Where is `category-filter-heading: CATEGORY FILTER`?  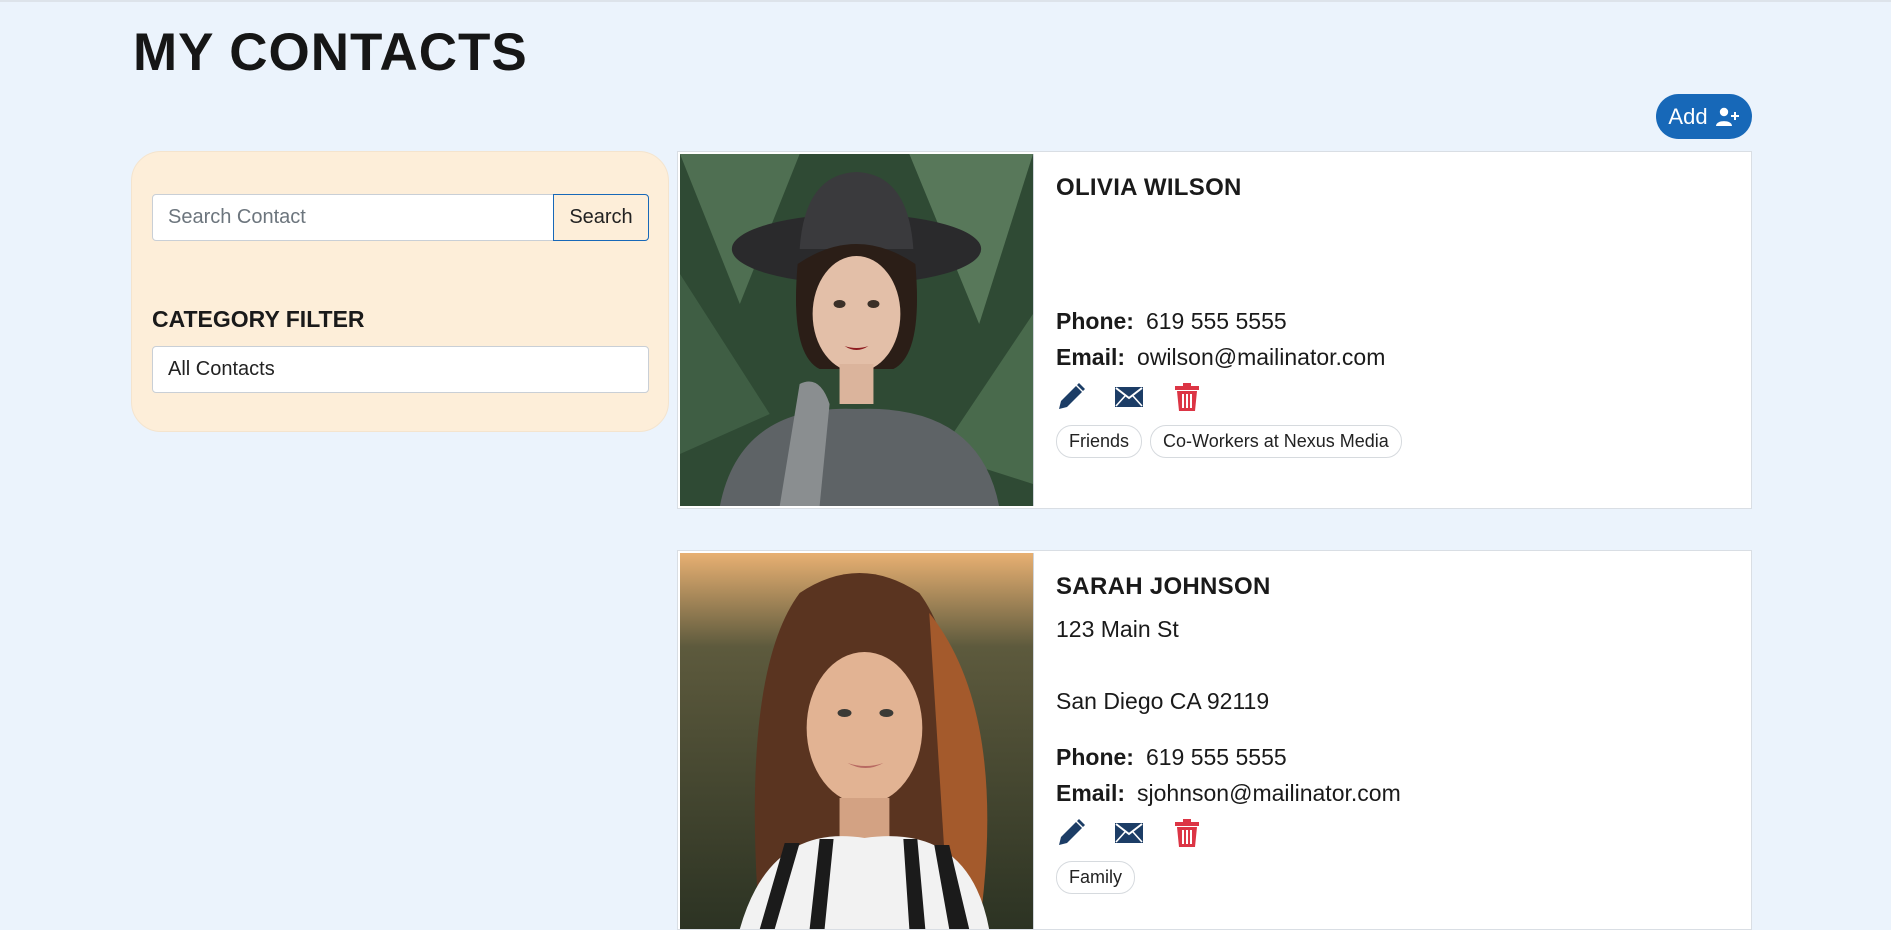 category-filter-heading: CATEGORY FILTER is located at coordinates (258, 319).